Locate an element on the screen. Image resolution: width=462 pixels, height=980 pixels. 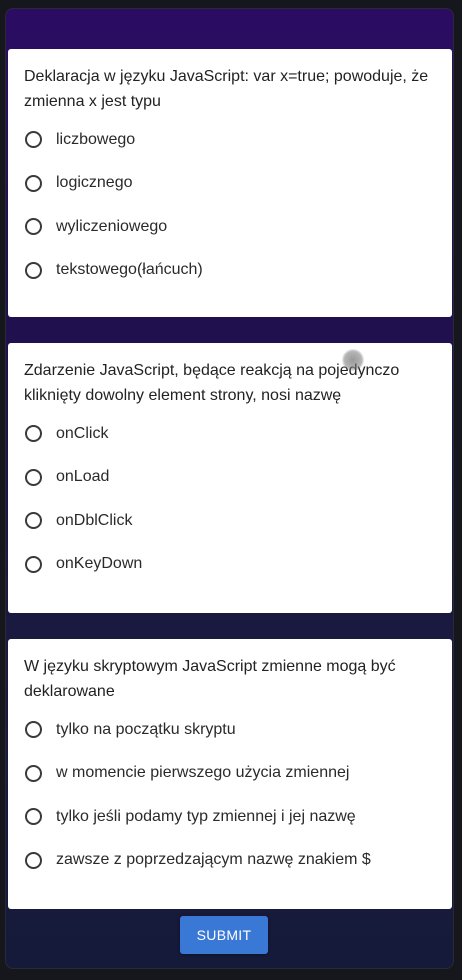
touch-cursor-indicator is located at coordinates (353, 360).